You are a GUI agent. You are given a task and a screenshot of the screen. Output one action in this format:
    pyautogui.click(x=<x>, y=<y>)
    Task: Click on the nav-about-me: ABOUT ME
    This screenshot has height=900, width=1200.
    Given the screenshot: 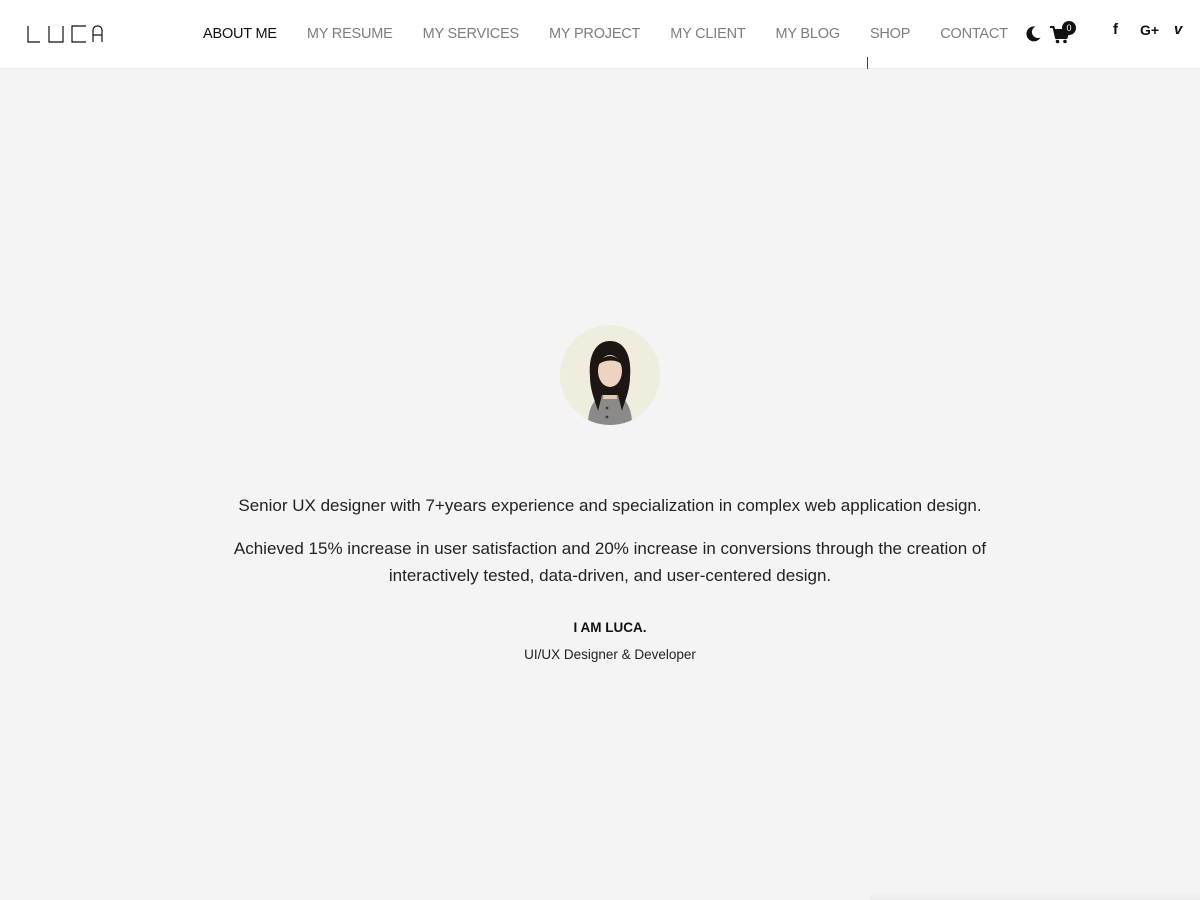 What is the action you would take?
    pyautogui.click(x=240, y=34)
    